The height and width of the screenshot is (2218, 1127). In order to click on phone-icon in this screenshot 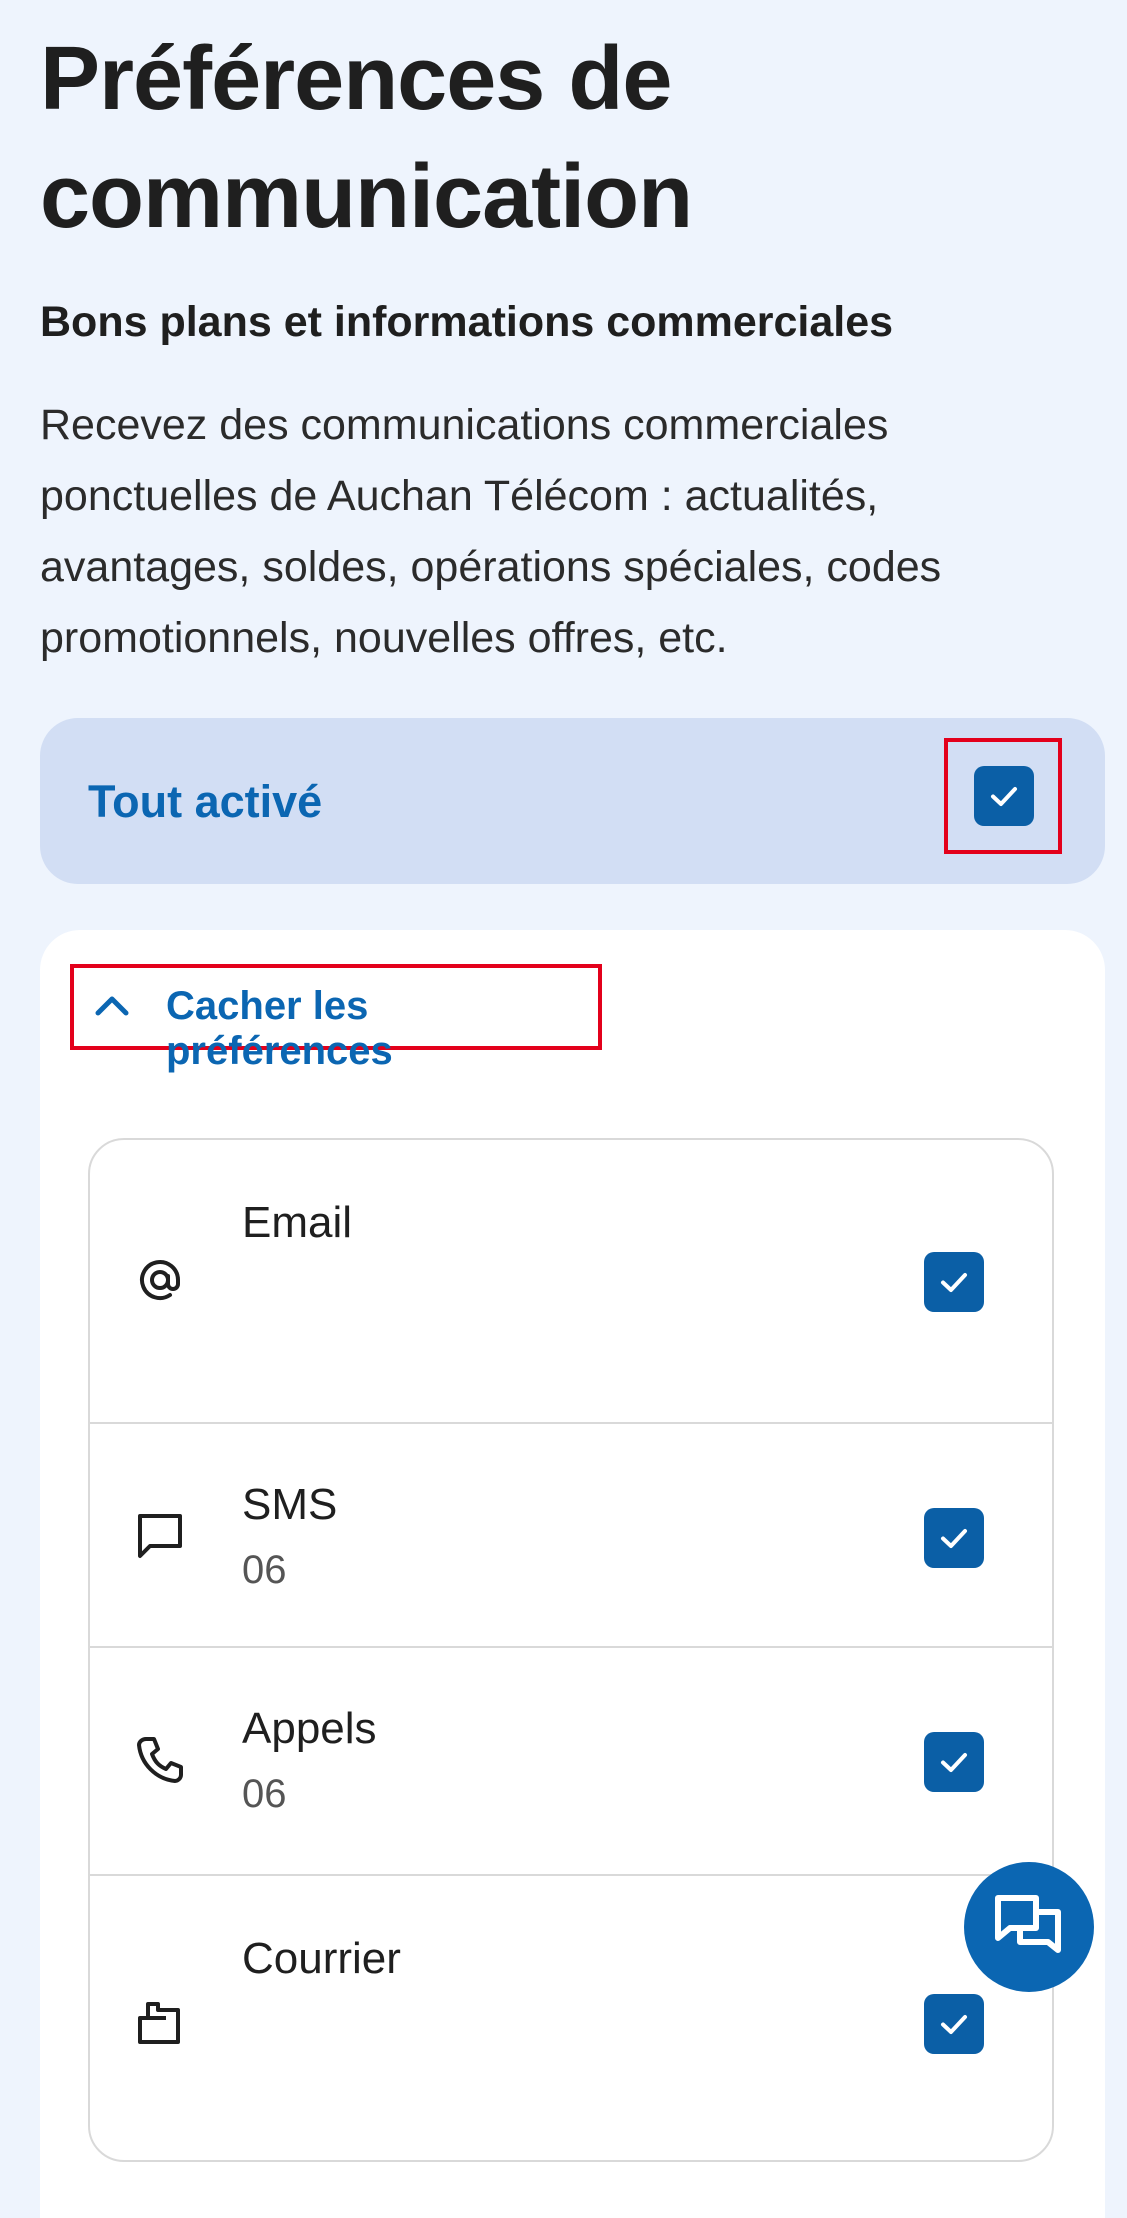, I will do `click(160, 1760)`.